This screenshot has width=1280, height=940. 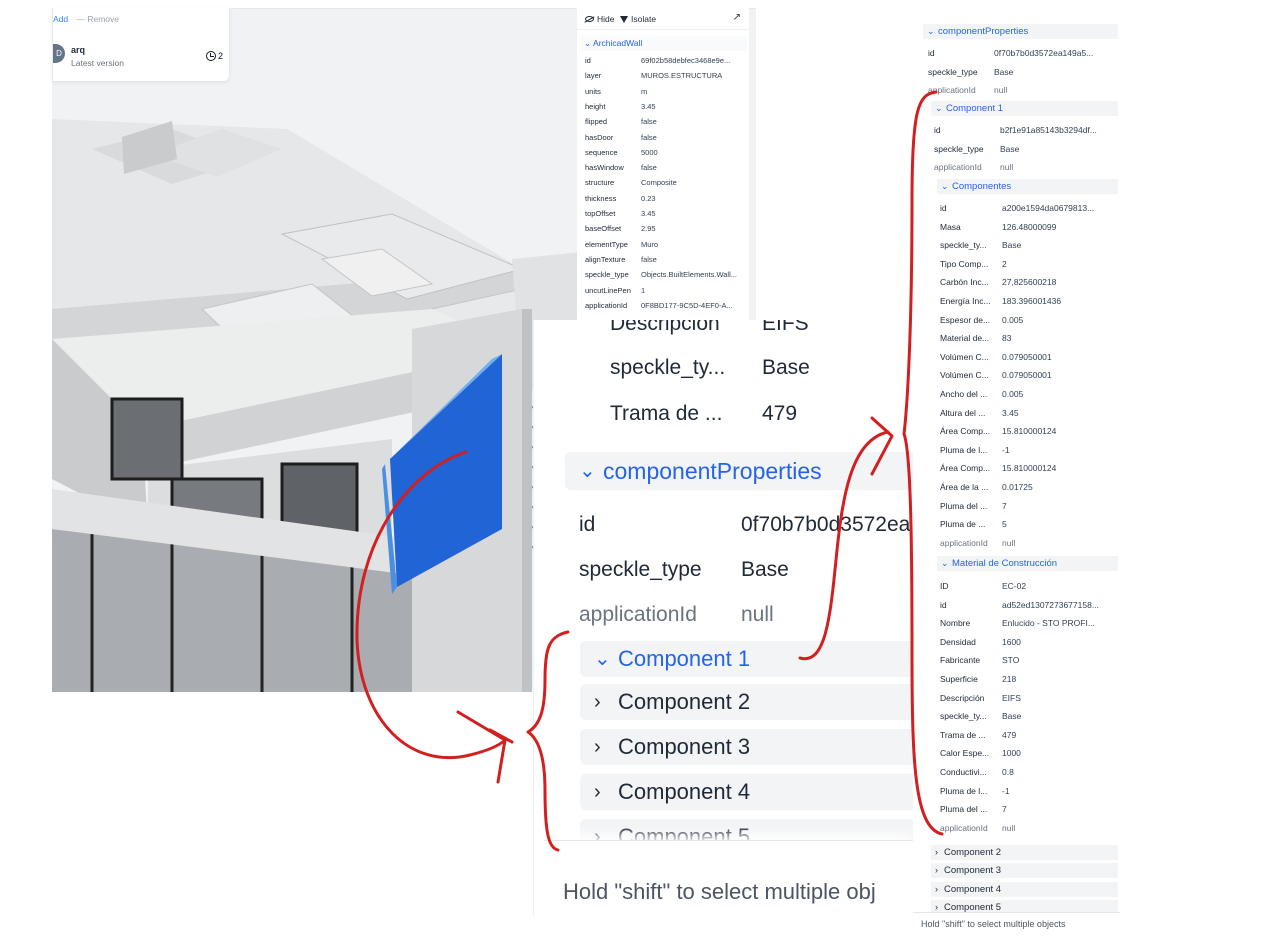 I want to click on component-5-item: › Component 5, so click(x=1024, y=906).